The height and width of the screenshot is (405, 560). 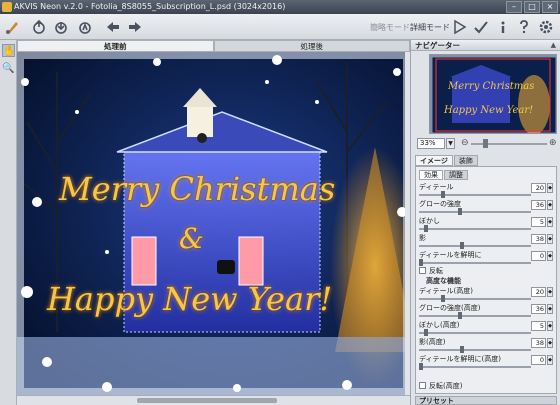 I want to click on undo-icon, so click(x=113, y=27).